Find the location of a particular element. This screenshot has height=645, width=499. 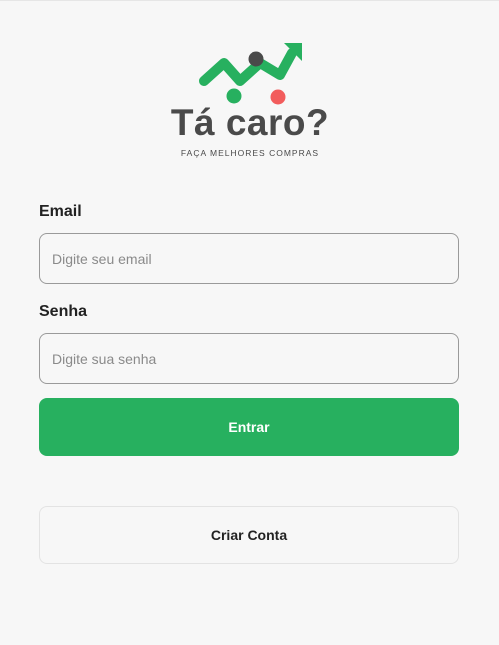

trend-arrow-icon is located at coordinates (250, 74).